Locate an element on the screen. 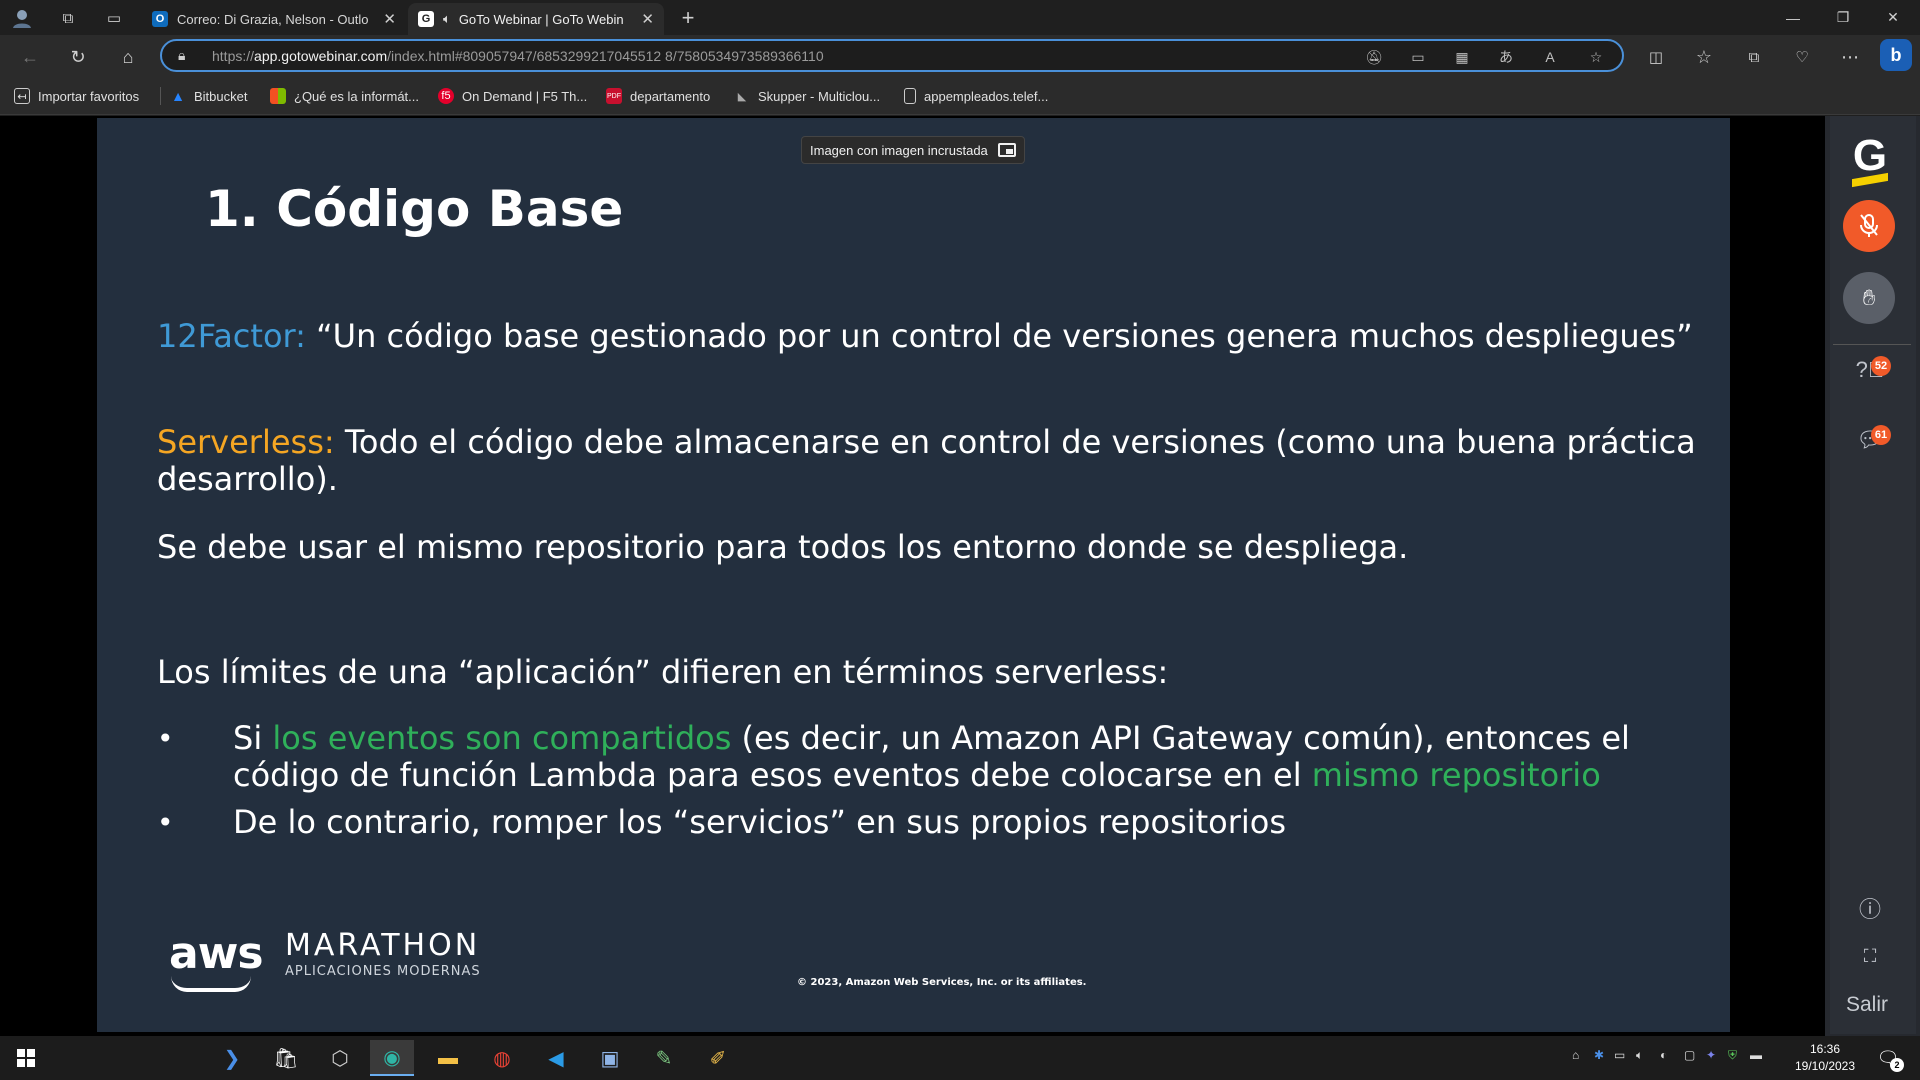 The width and height of the screenshot is (1920, 1080). notification-badge: 2 is located at coordinates (1897, 1065).